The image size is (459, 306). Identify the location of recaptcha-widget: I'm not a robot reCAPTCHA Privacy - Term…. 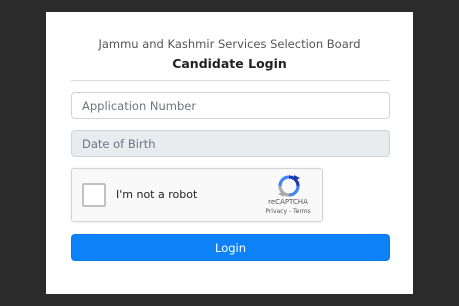
(197, 195).